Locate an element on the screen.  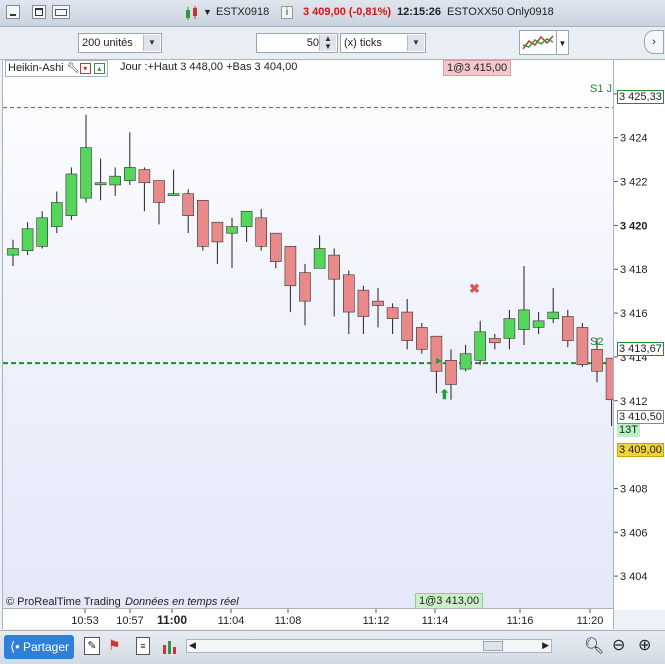
share-button: ⟨• Partager is located at coordinates (39, 647).